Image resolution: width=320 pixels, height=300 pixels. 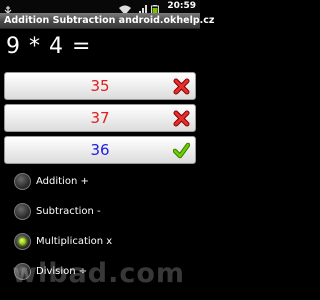 What do you see at coordinates (104, 183) in the screenshot?
I see `option-addition: Addition +` at bounding box center [104, 183].